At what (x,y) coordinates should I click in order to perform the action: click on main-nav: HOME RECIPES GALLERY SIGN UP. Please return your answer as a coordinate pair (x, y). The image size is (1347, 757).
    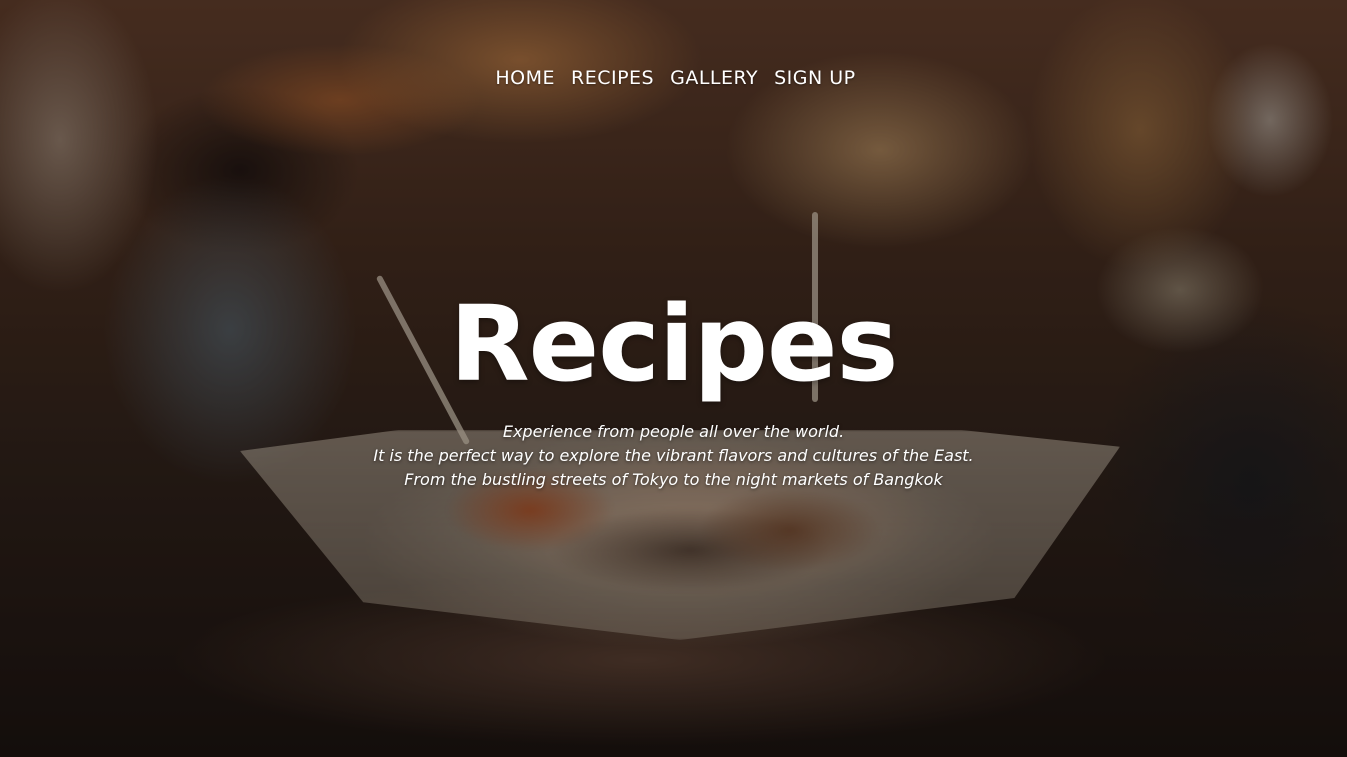
    Looking at the image, I should click on (673, 78).